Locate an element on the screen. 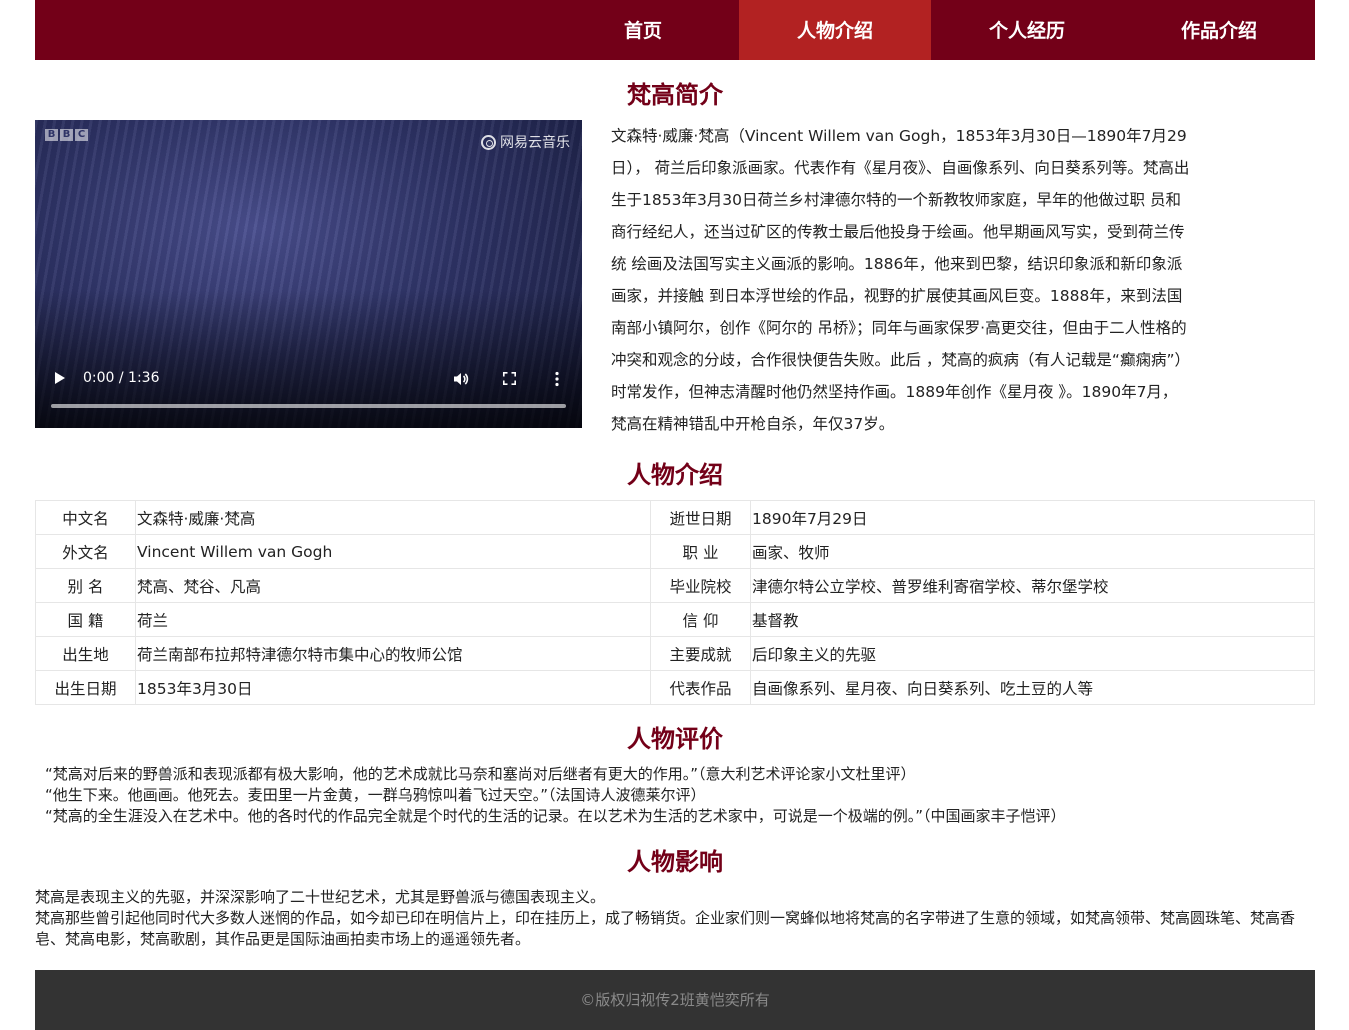 The width and height of the screenshot is (1349, 1030). volume-icon is located at coordinates (461, 379).